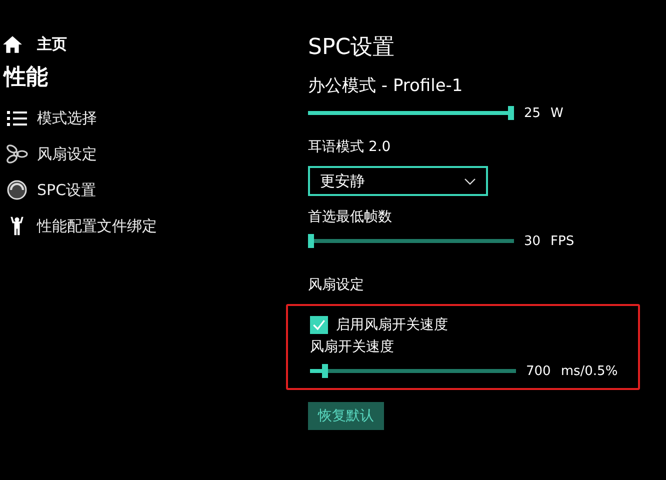 This screenshot has width=666, height=480. Describe the element at coordinates (538, 371) in the screenshot. I see `slider-value: 700` at that location.